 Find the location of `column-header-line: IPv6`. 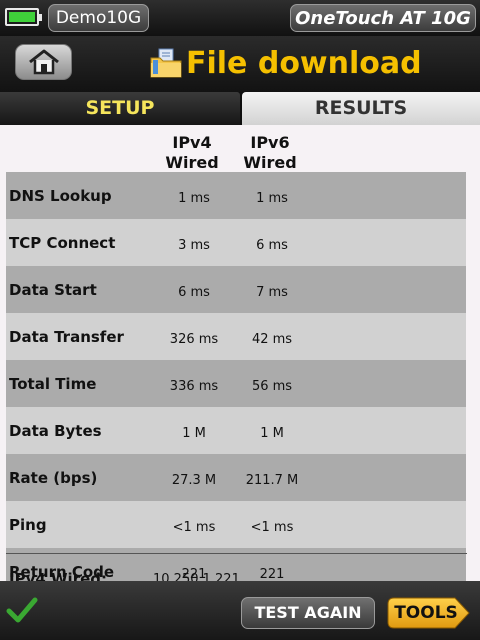

column-header-line: IPv6 is located at coordinates (270, 142).